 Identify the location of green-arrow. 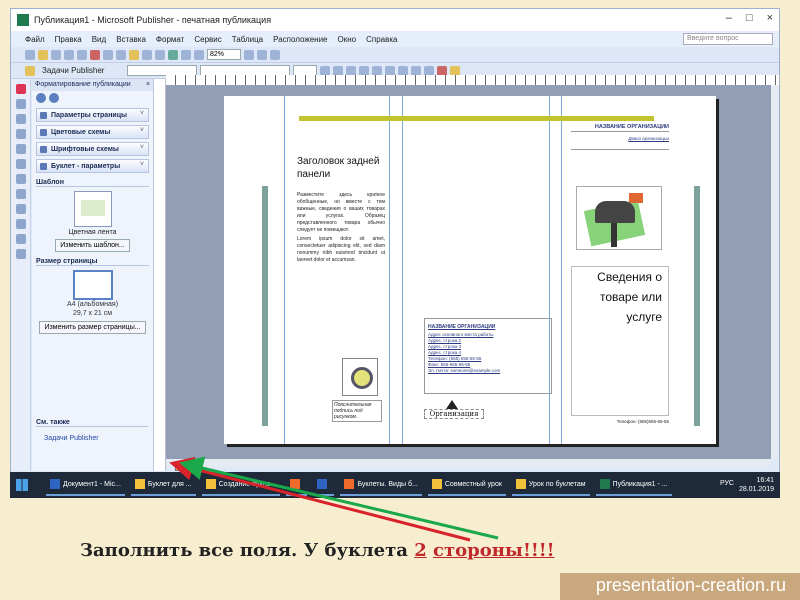
(339, 498).